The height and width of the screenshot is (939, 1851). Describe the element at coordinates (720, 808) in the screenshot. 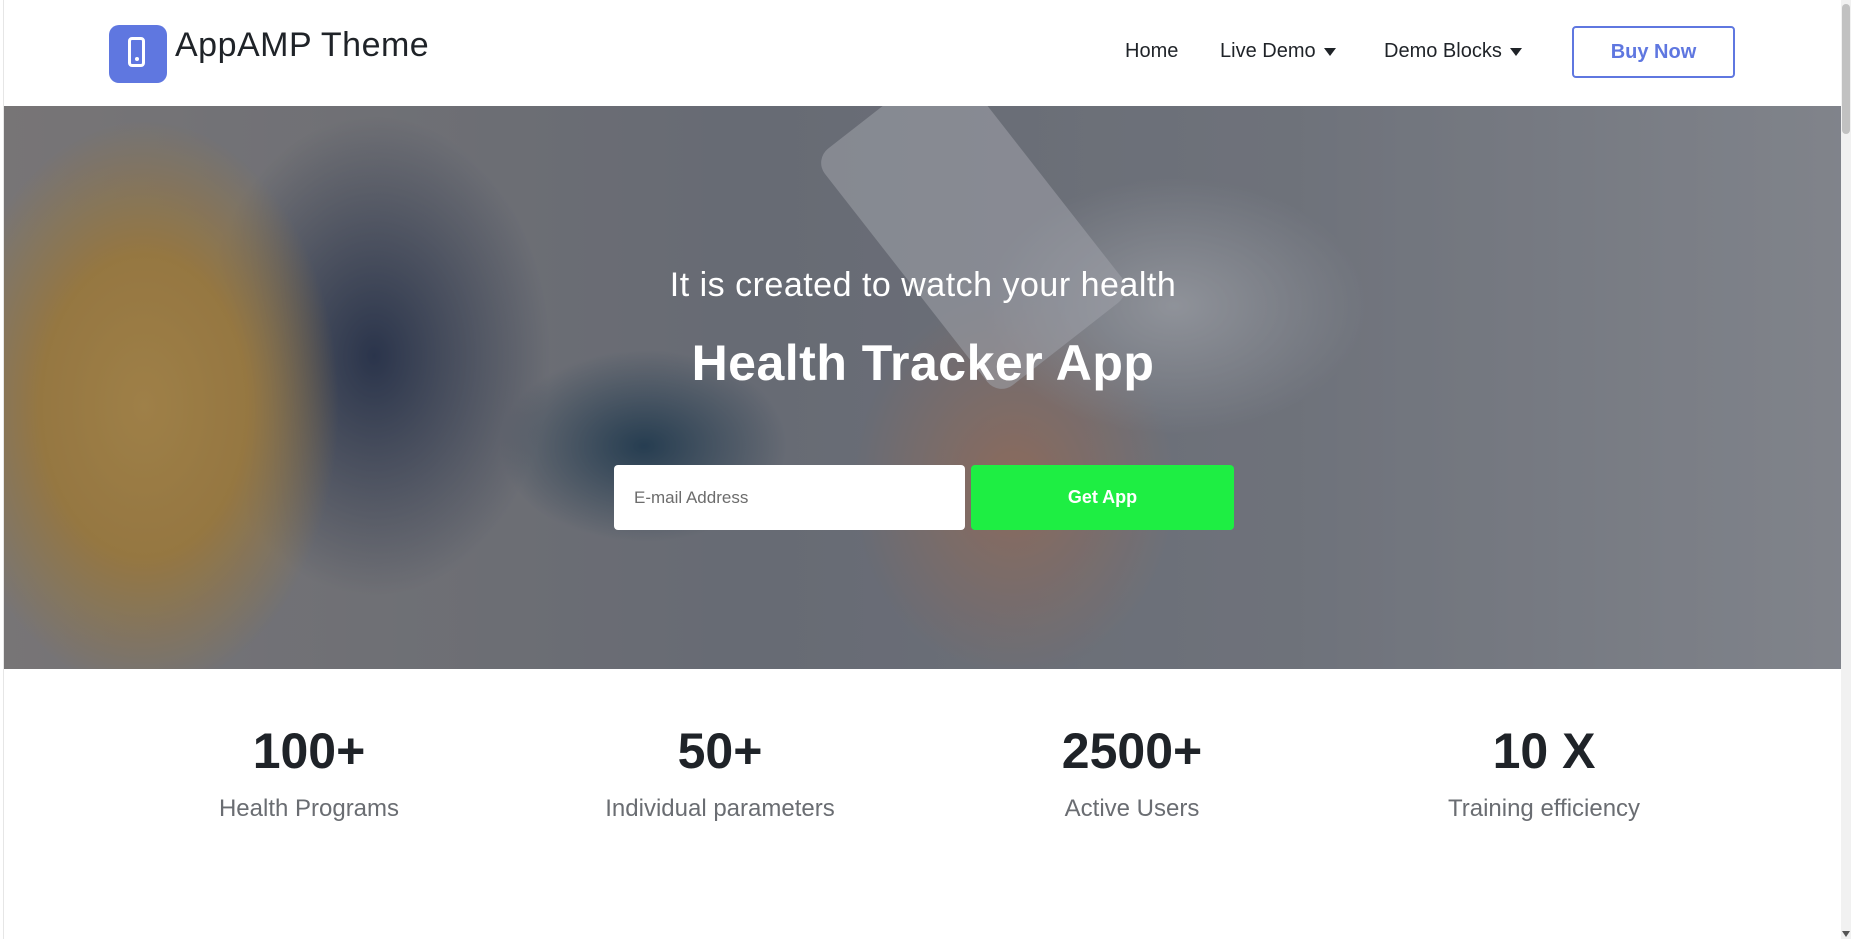

I see `stat-label: Individual parameters` at that location.